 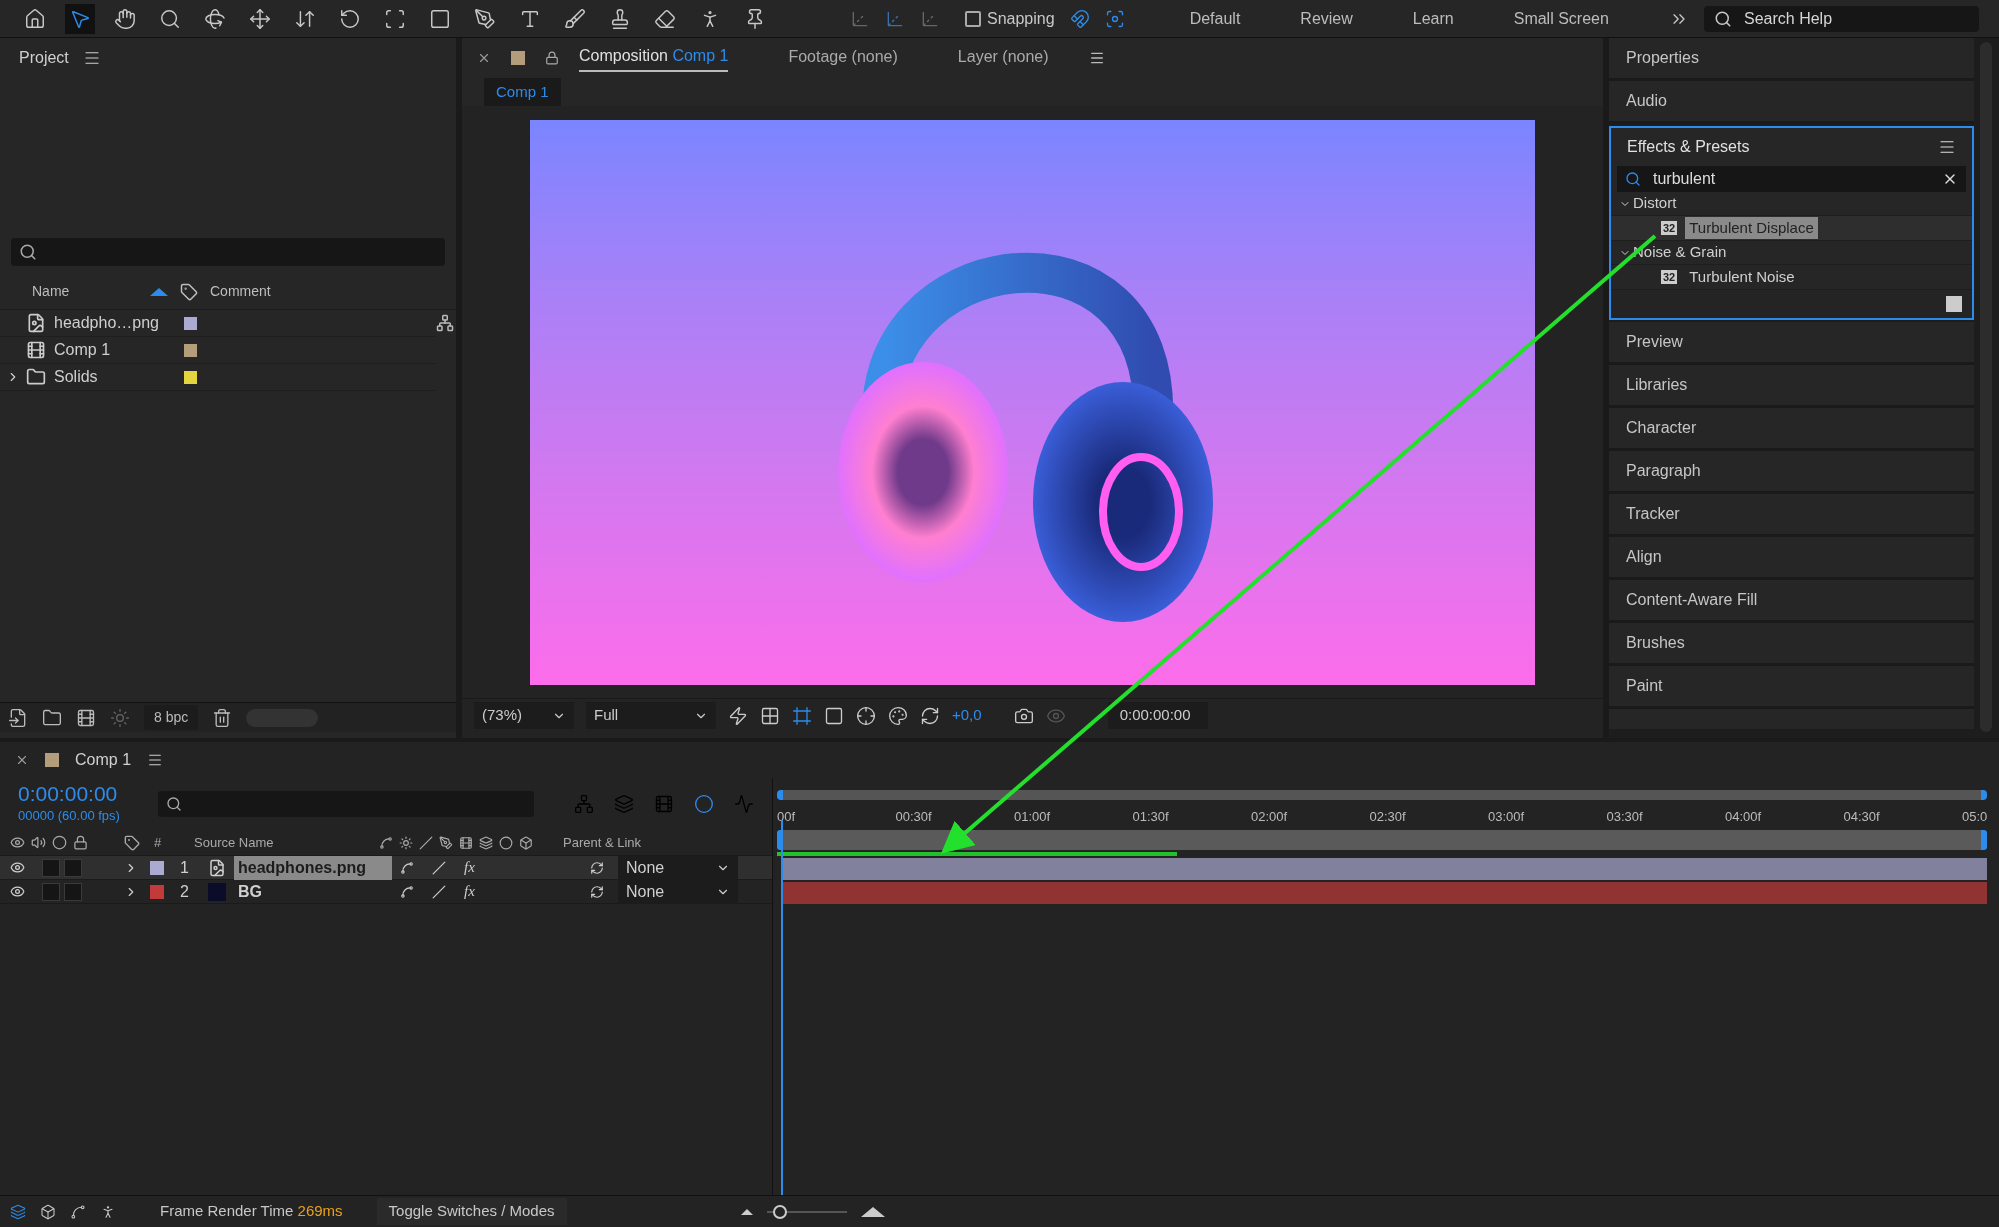 I want to click on transfer-controls-icon, so click(x=48, y=1211).